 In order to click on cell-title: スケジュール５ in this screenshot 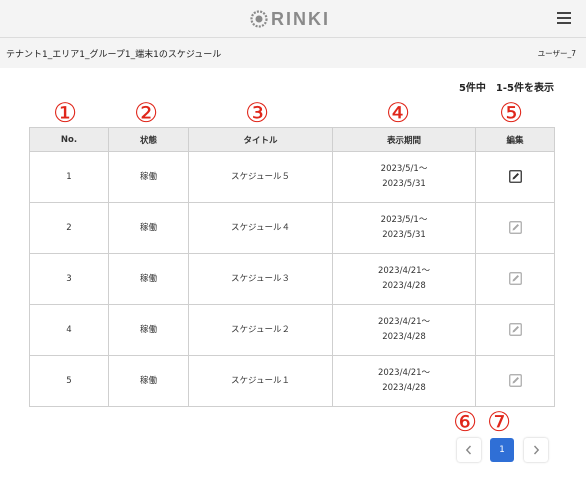, I will do `click(260, 177)`.